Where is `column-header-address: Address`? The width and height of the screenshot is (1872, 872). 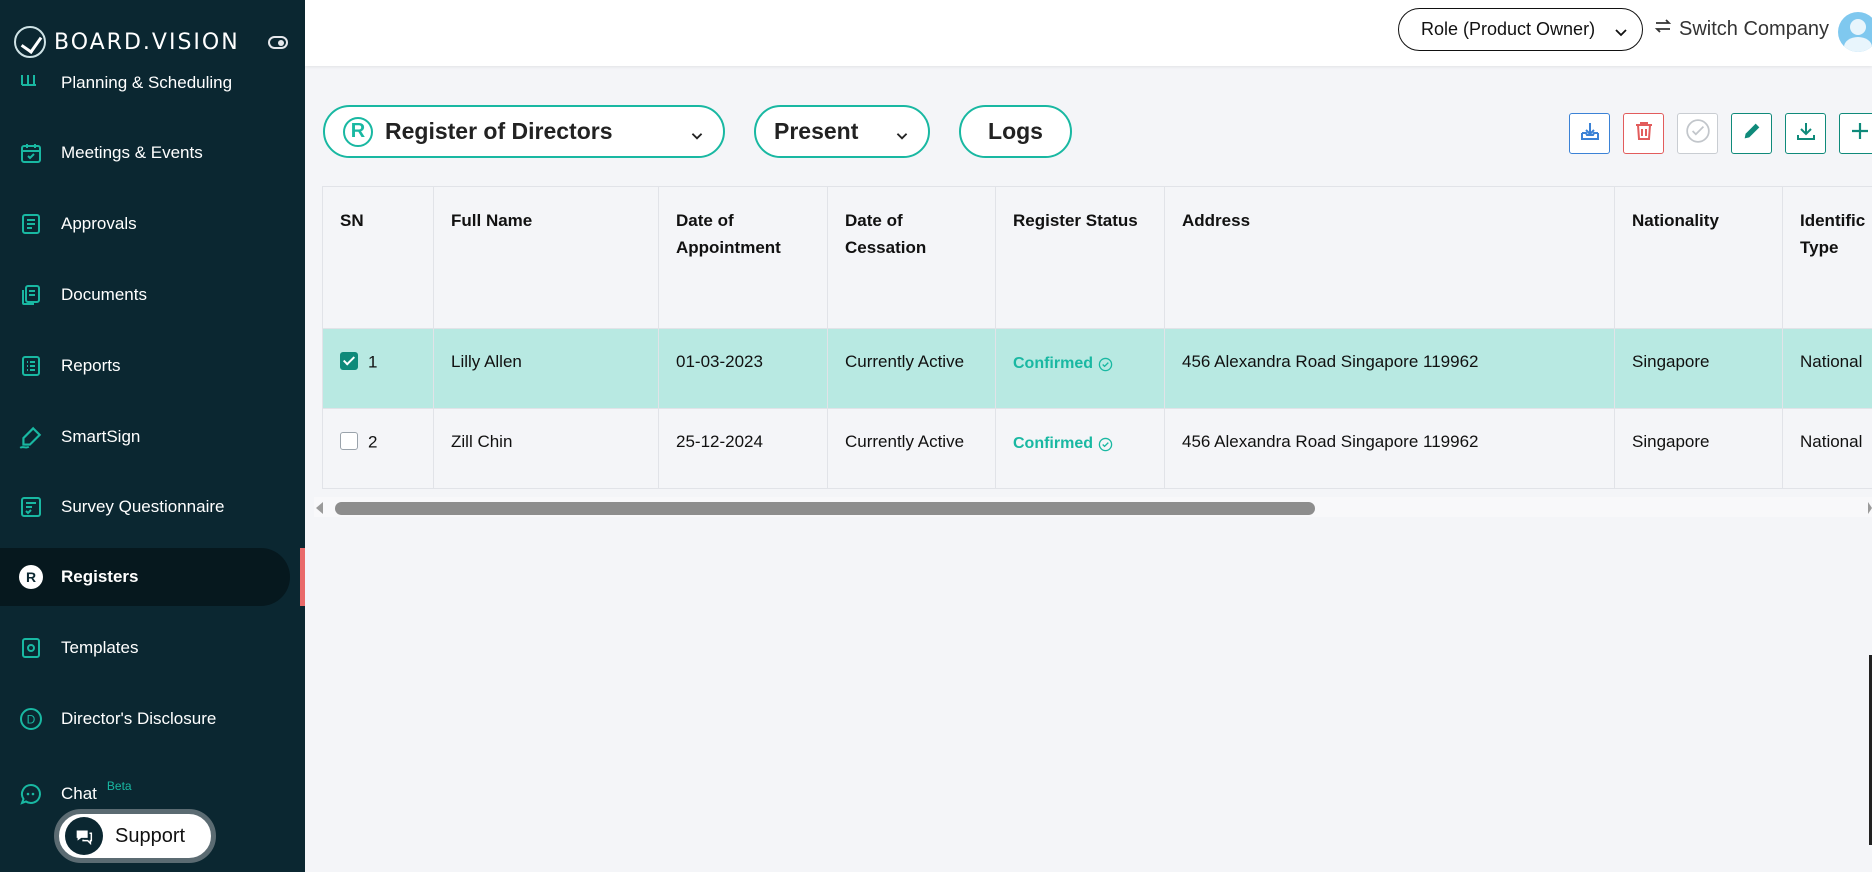 column-header-address: Address is located at coordinates (1390, 257).